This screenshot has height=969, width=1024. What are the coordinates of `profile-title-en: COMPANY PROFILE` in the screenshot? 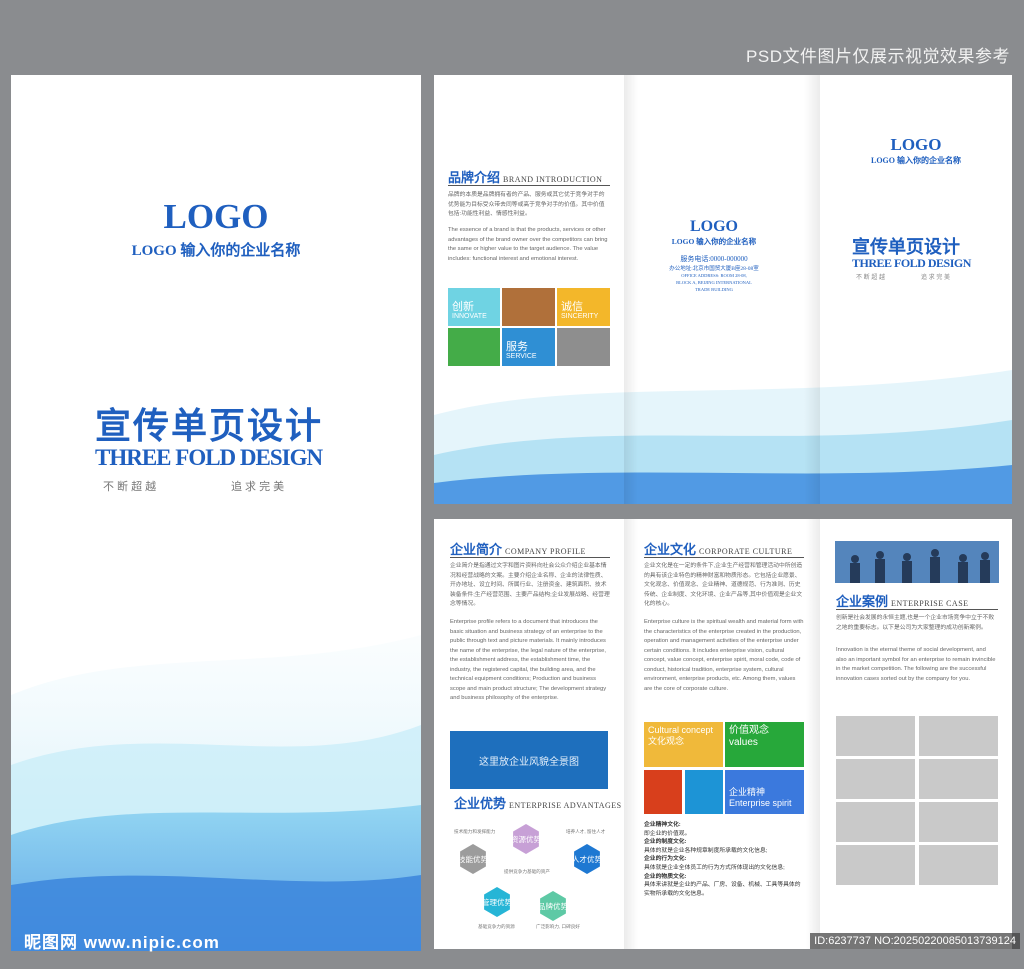 It's located at (545, 551).